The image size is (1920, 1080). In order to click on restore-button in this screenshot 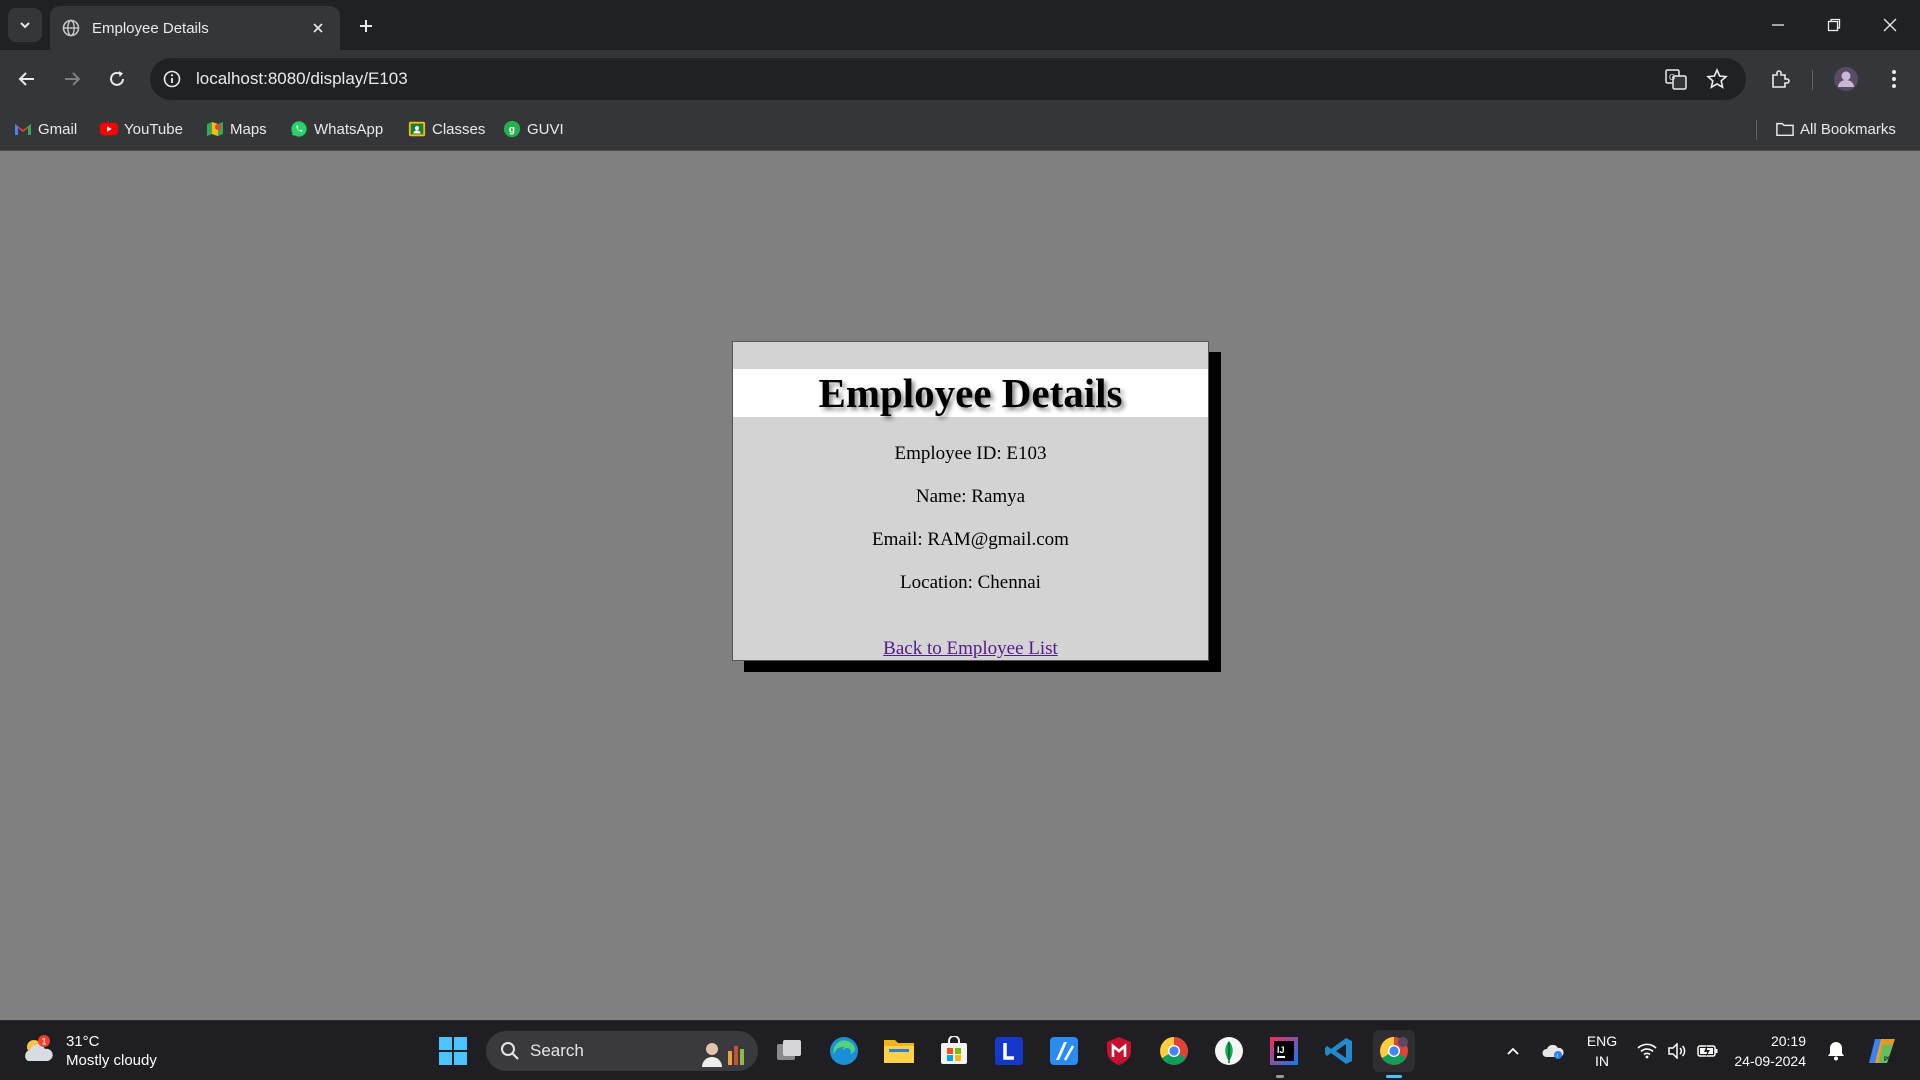, I will do `click(1834, 25)`.